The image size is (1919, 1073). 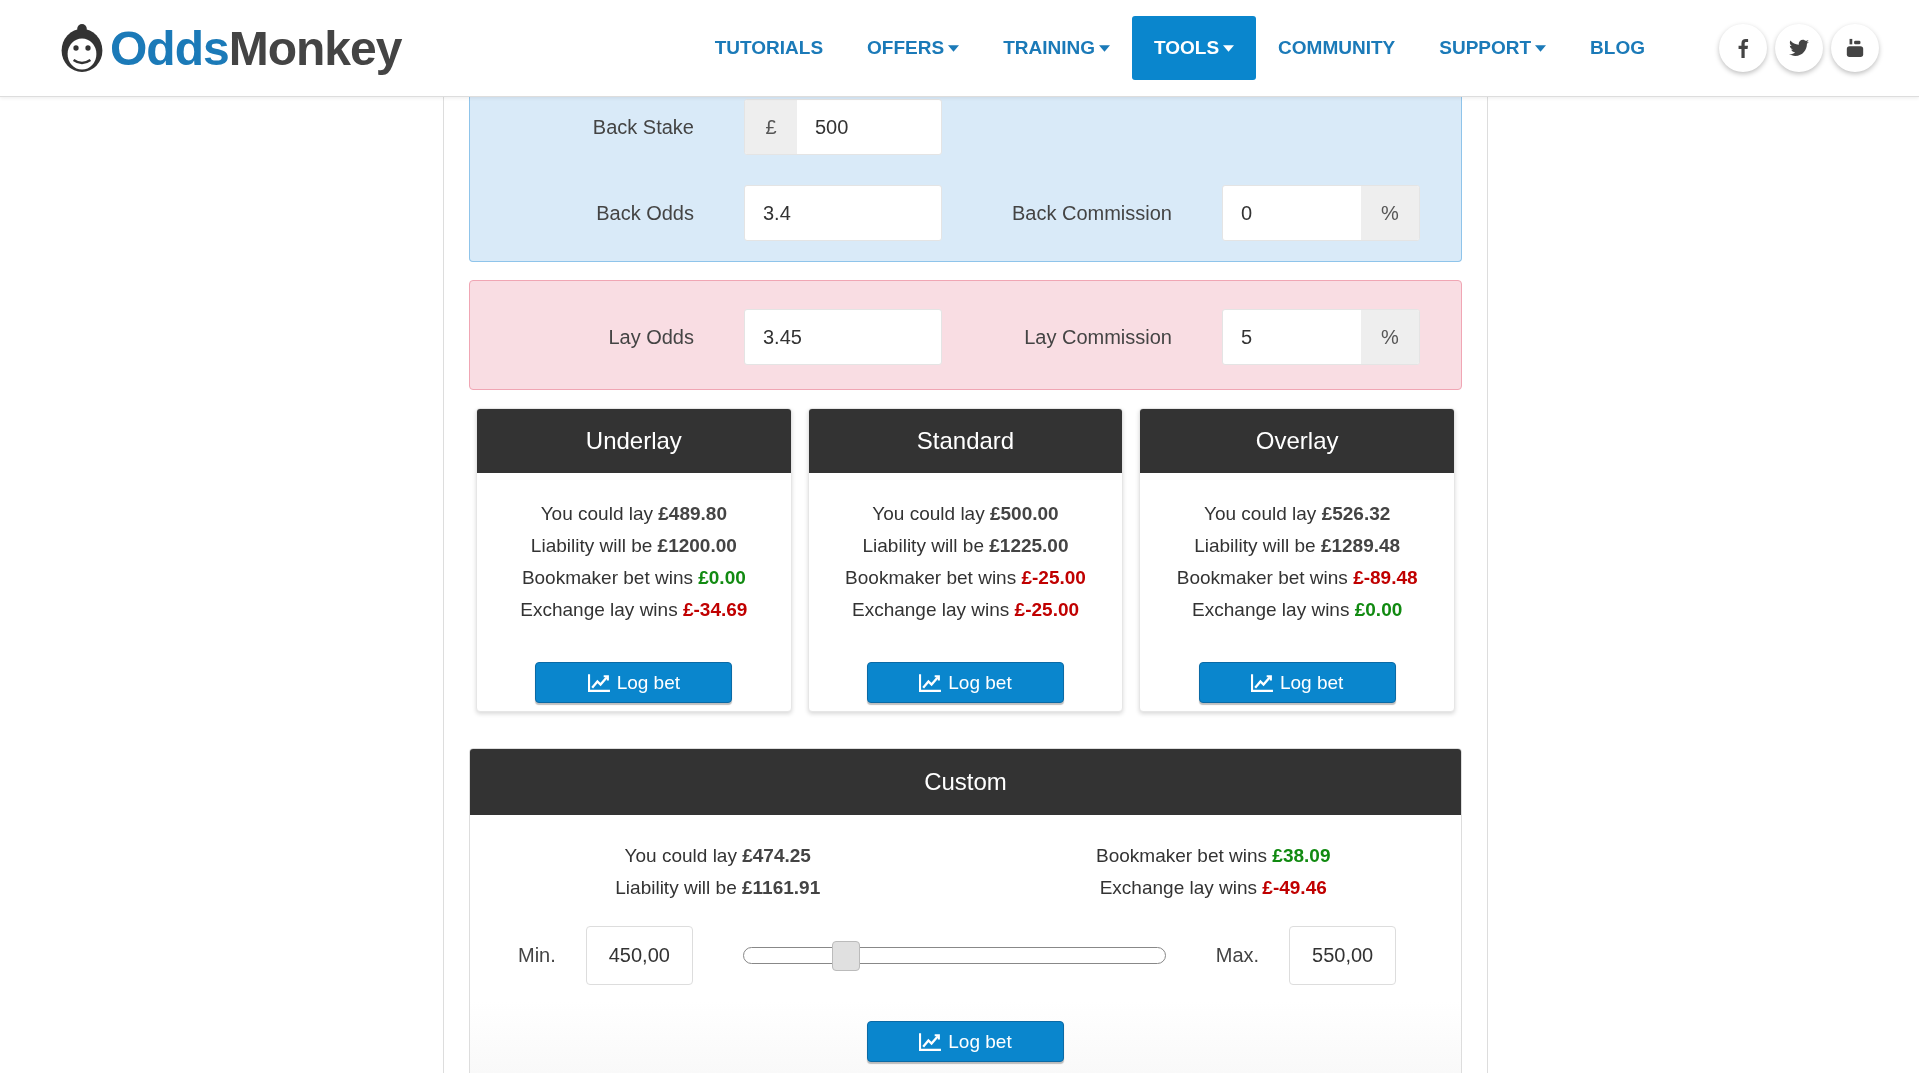 I want to click on back-commission-field: 0 %, so click(x=1321, y=213).